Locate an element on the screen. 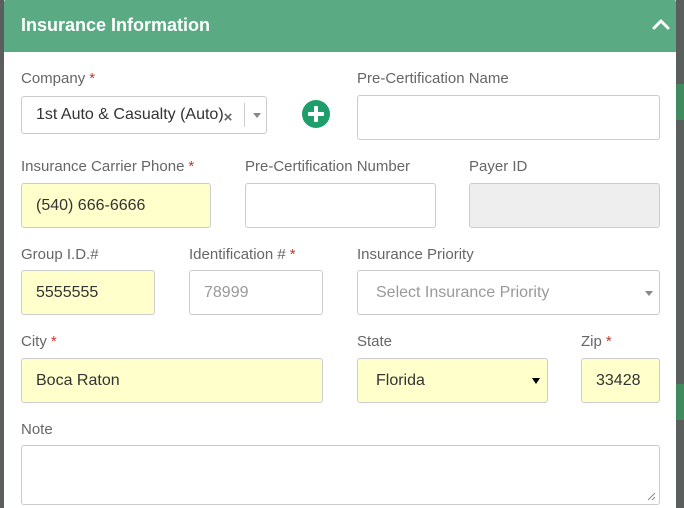  carrier-phone-input: (540) 666-6666 is located at coordinates (116, 205).